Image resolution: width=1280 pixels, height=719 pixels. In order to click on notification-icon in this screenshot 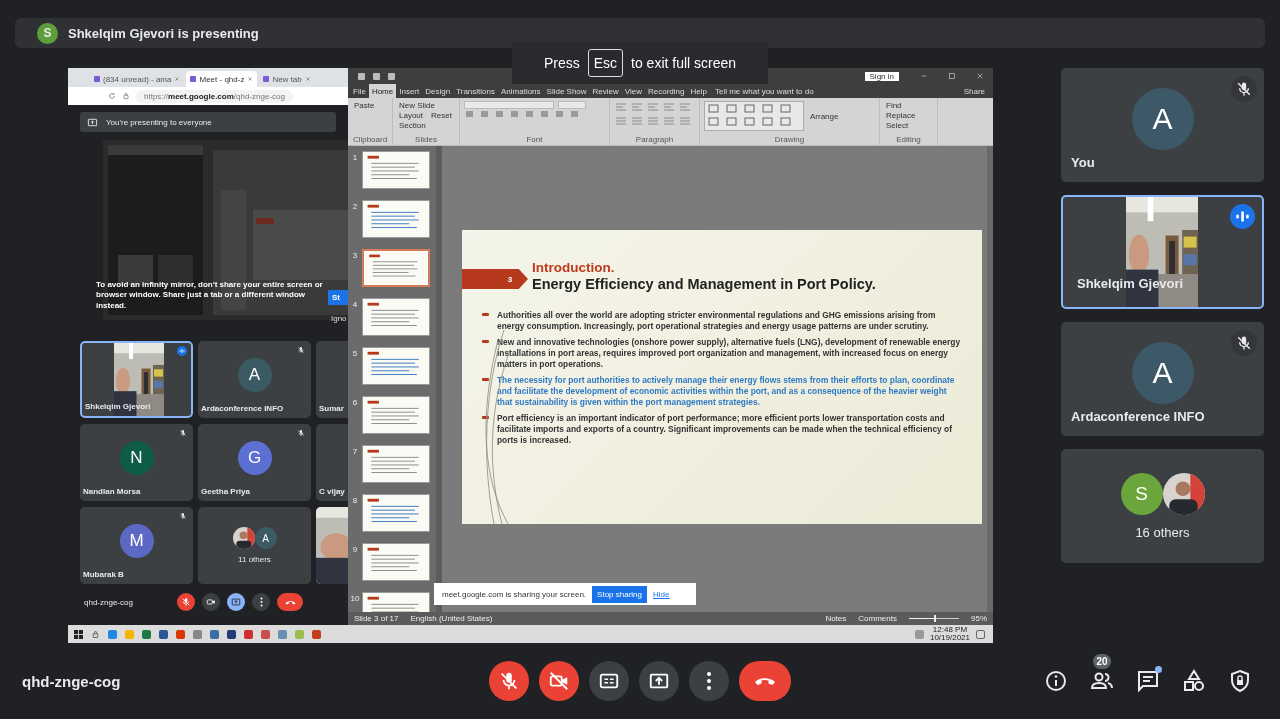, I will do `click(980, 634)`.